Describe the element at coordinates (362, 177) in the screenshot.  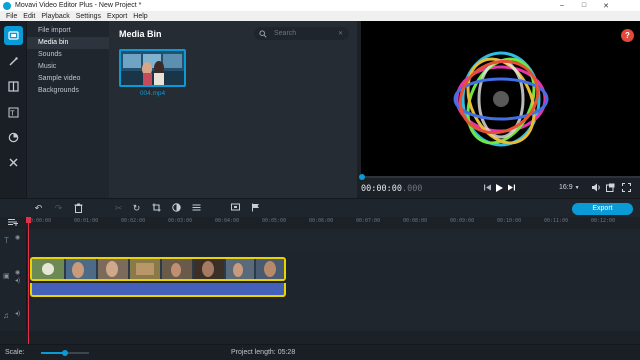
I see `playback-position-handle` at that location.